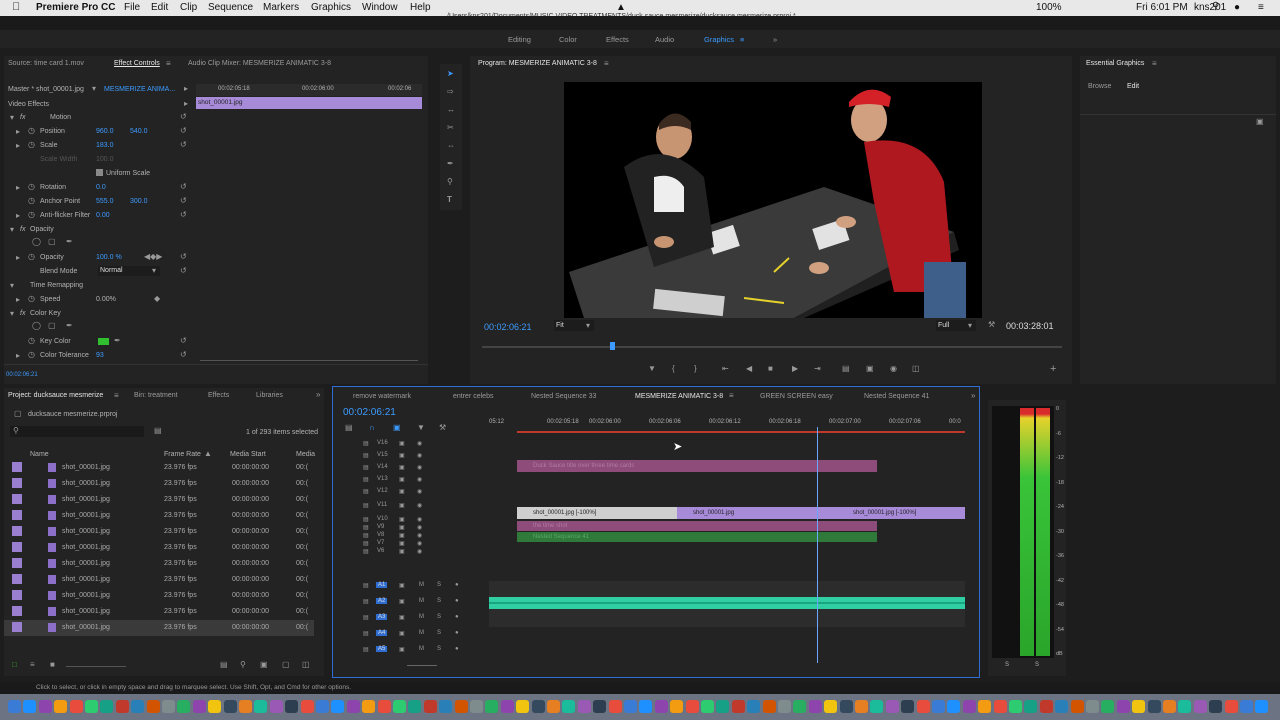 This screenshot has width=1280, height=720. What do you see at coordinates (382, 649) in the screenshot?
I see `track-name: A5` at bounding box center [382, 649].